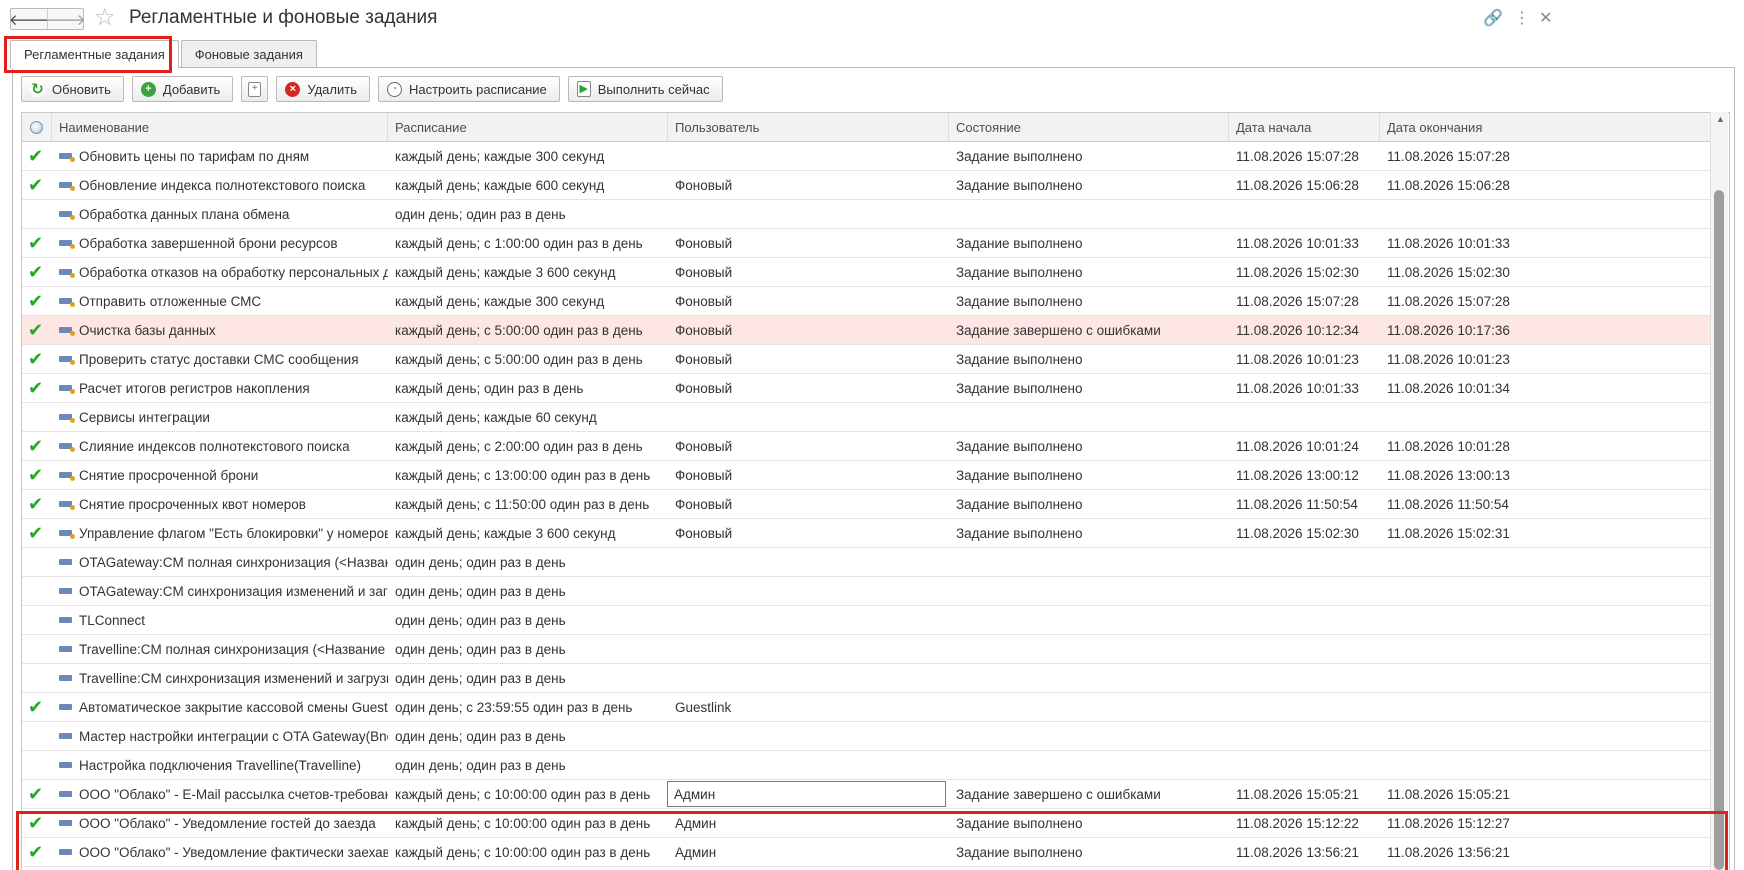 Image resolution: width=1744 pixels, height=870 pixels. I want to click on cell-user, so click(808, 591).